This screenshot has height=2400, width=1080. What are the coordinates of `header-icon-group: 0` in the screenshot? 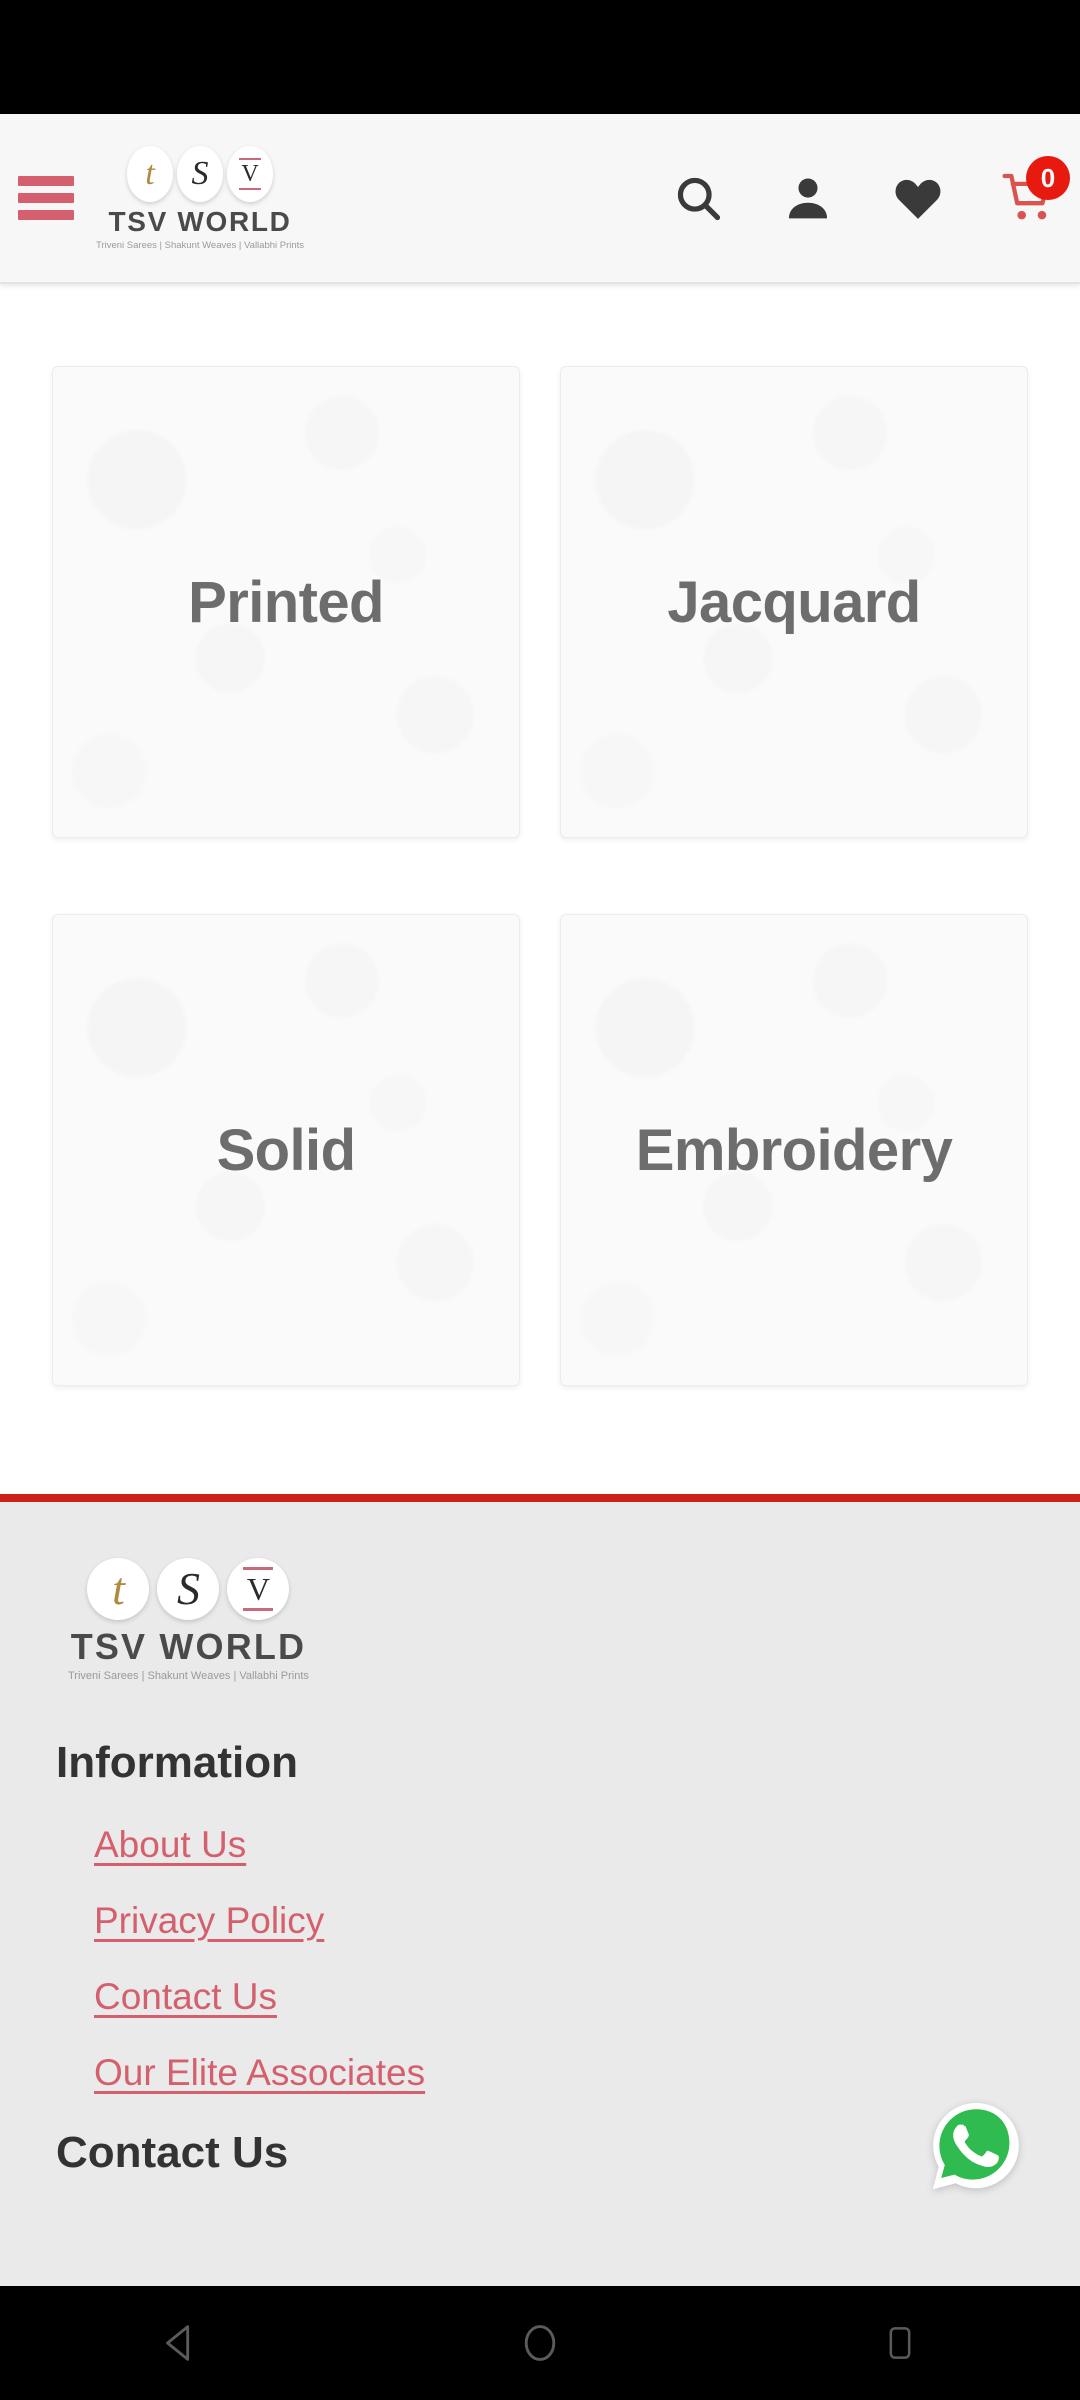 It's located at (870, 191).